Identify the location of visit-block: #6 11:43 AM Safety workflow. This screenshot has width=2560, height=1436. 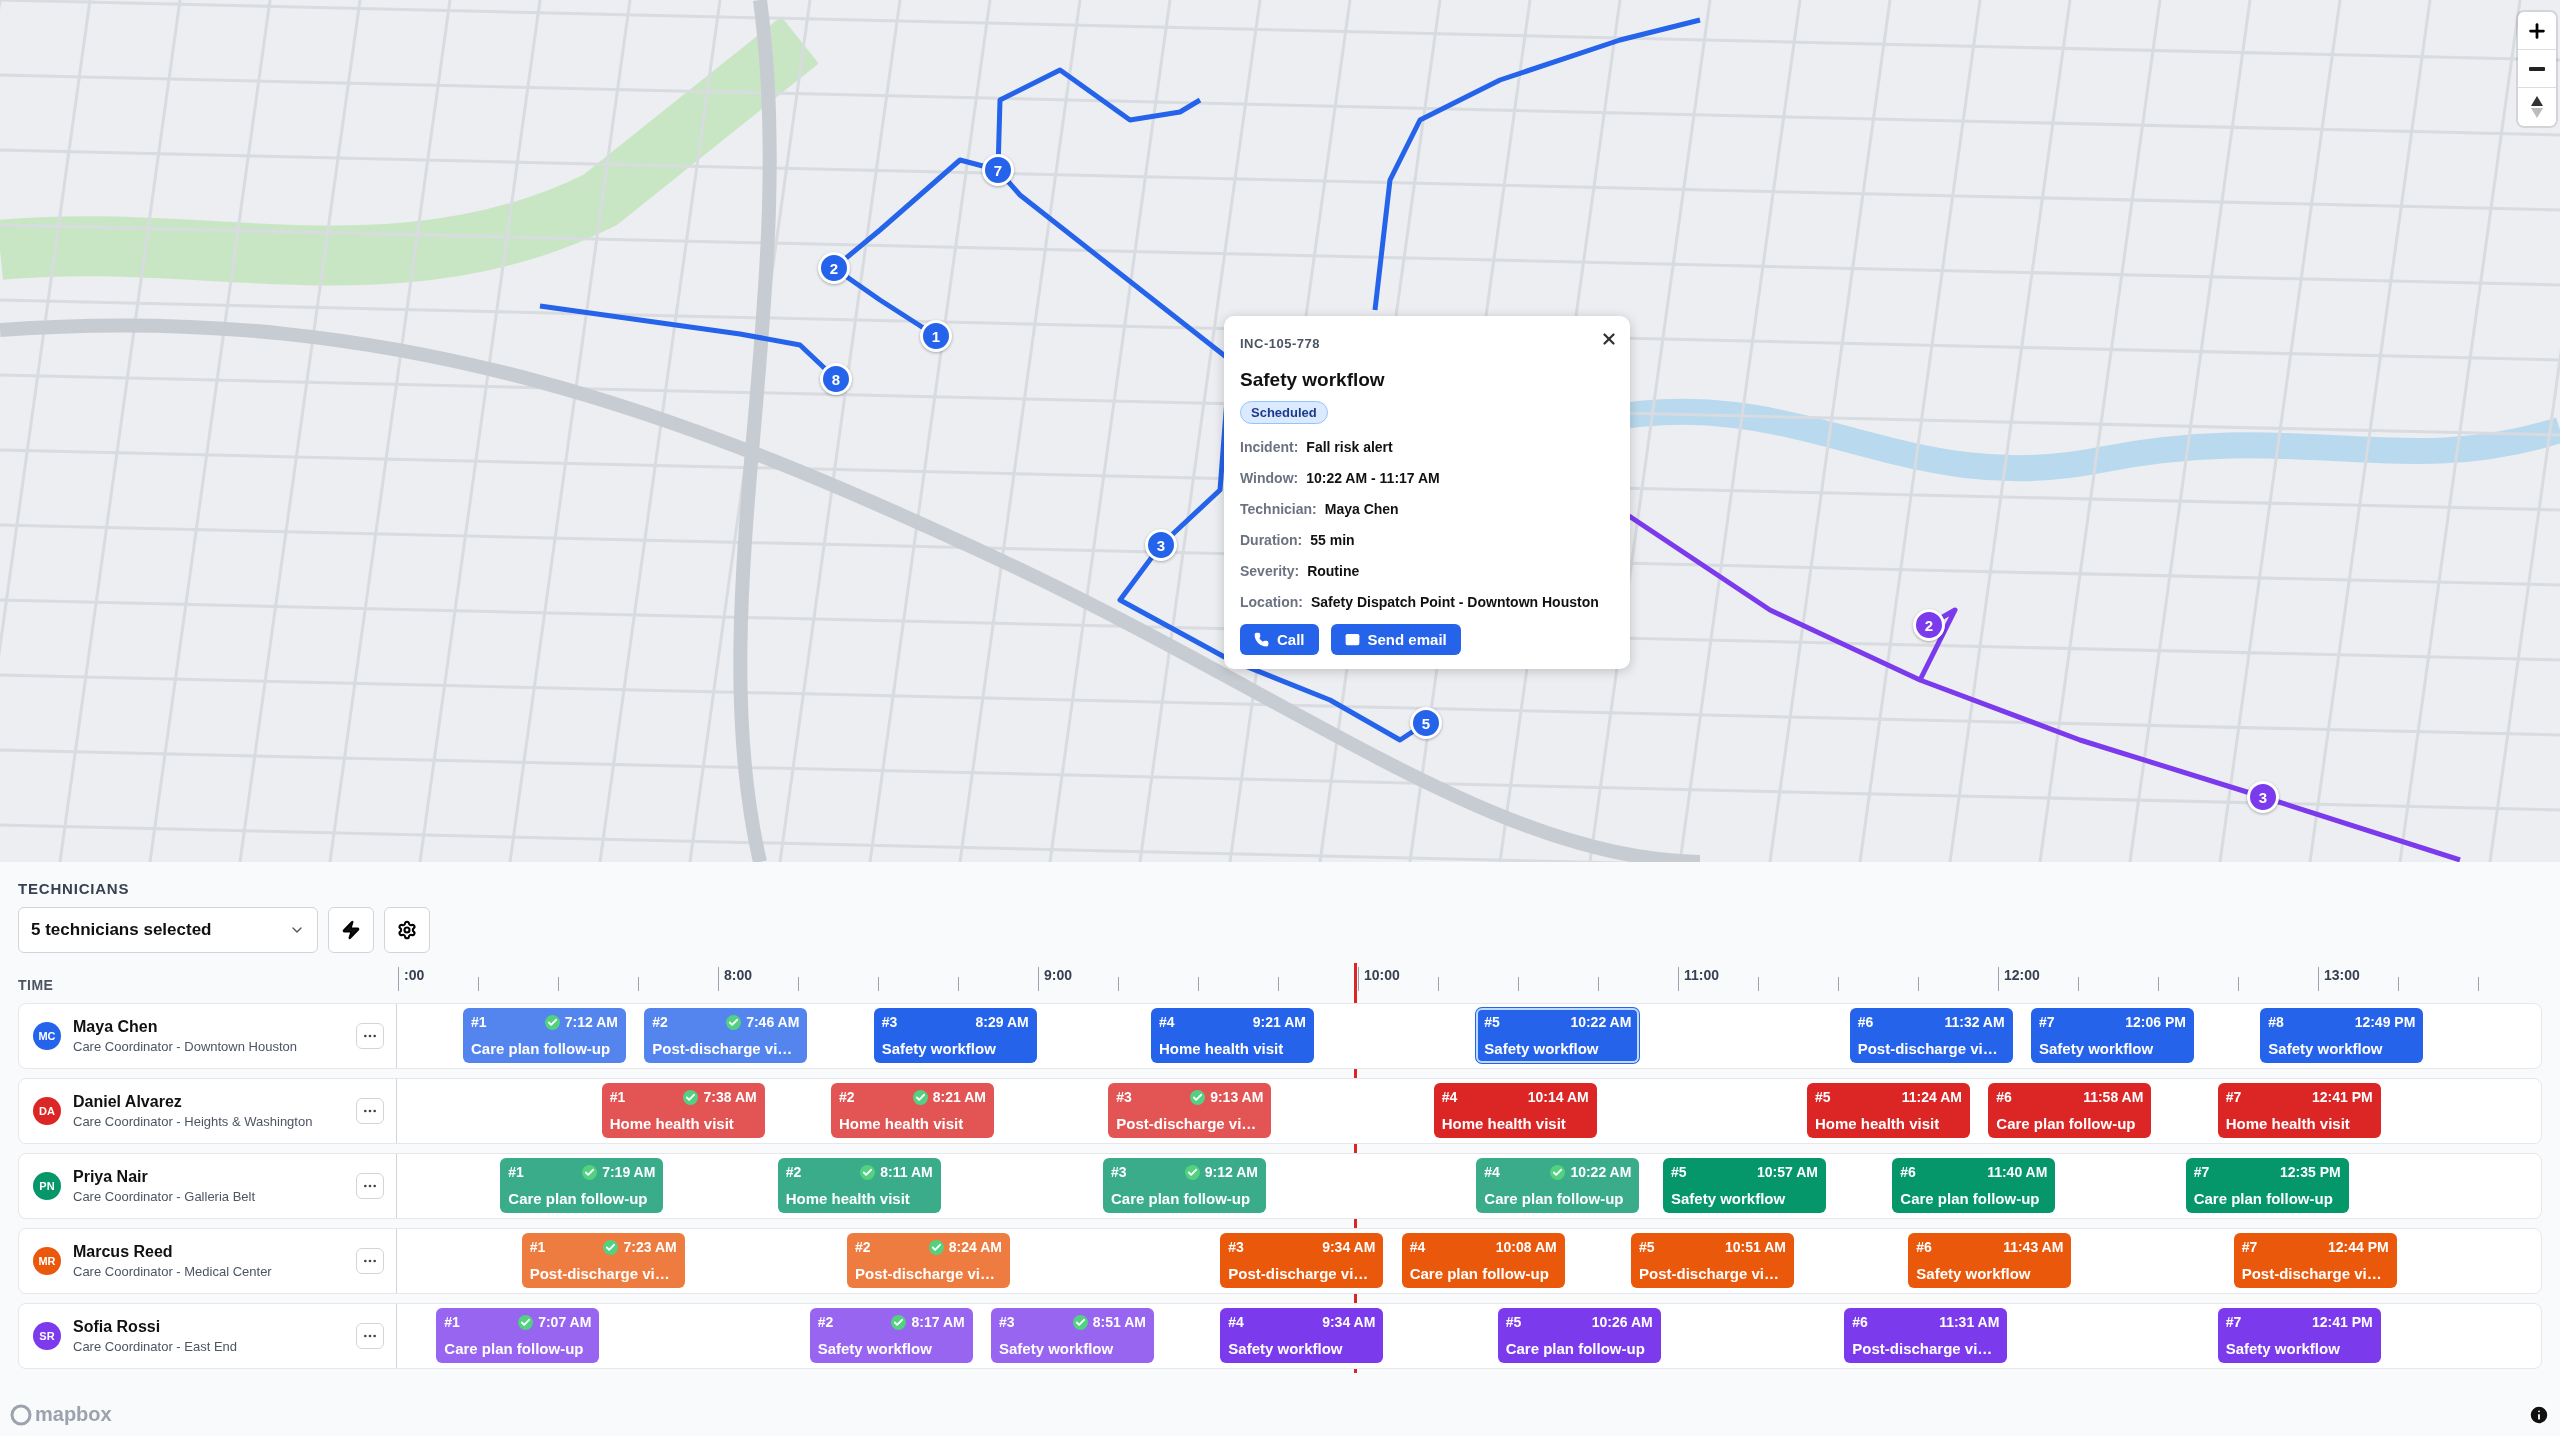
(1990, 1260).